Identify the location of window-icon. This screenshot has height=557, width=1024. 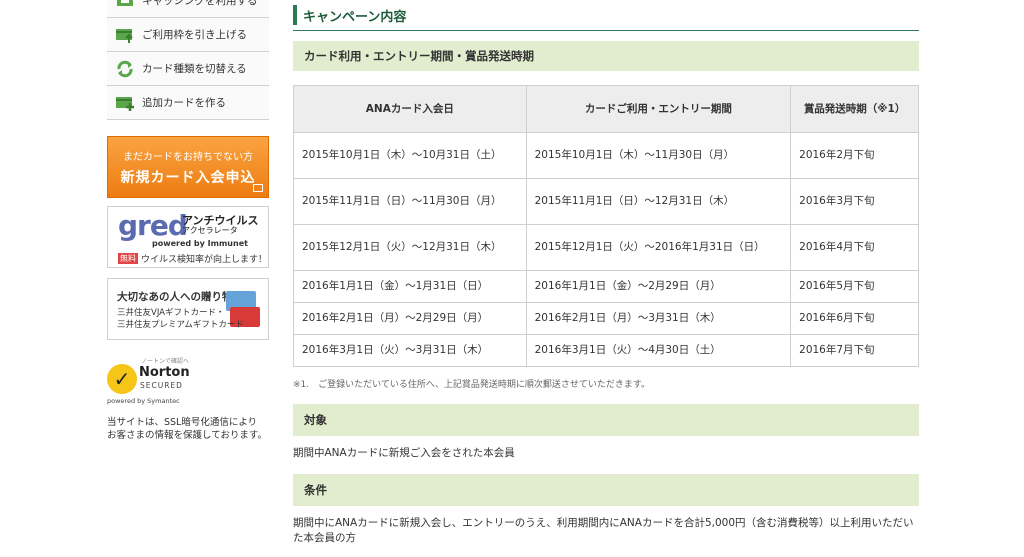
(258, 188).